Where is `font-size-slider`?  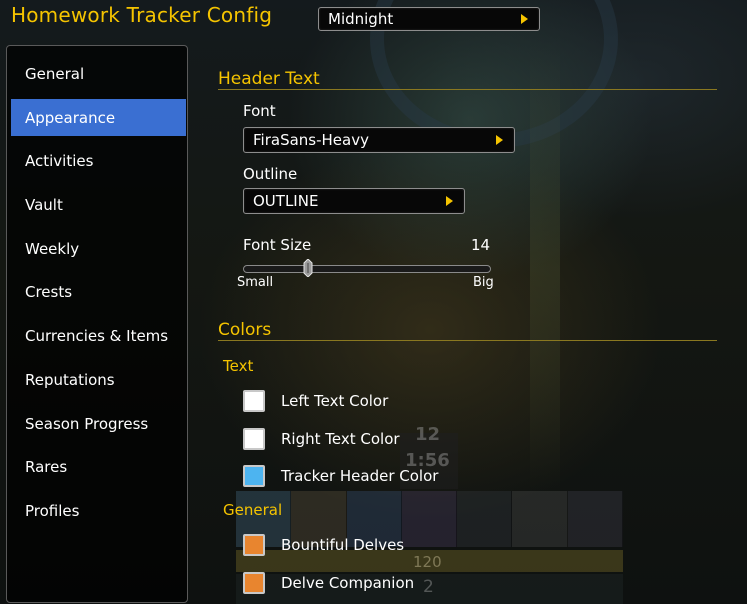 font-size-slider is located at coordinates (367, 269).